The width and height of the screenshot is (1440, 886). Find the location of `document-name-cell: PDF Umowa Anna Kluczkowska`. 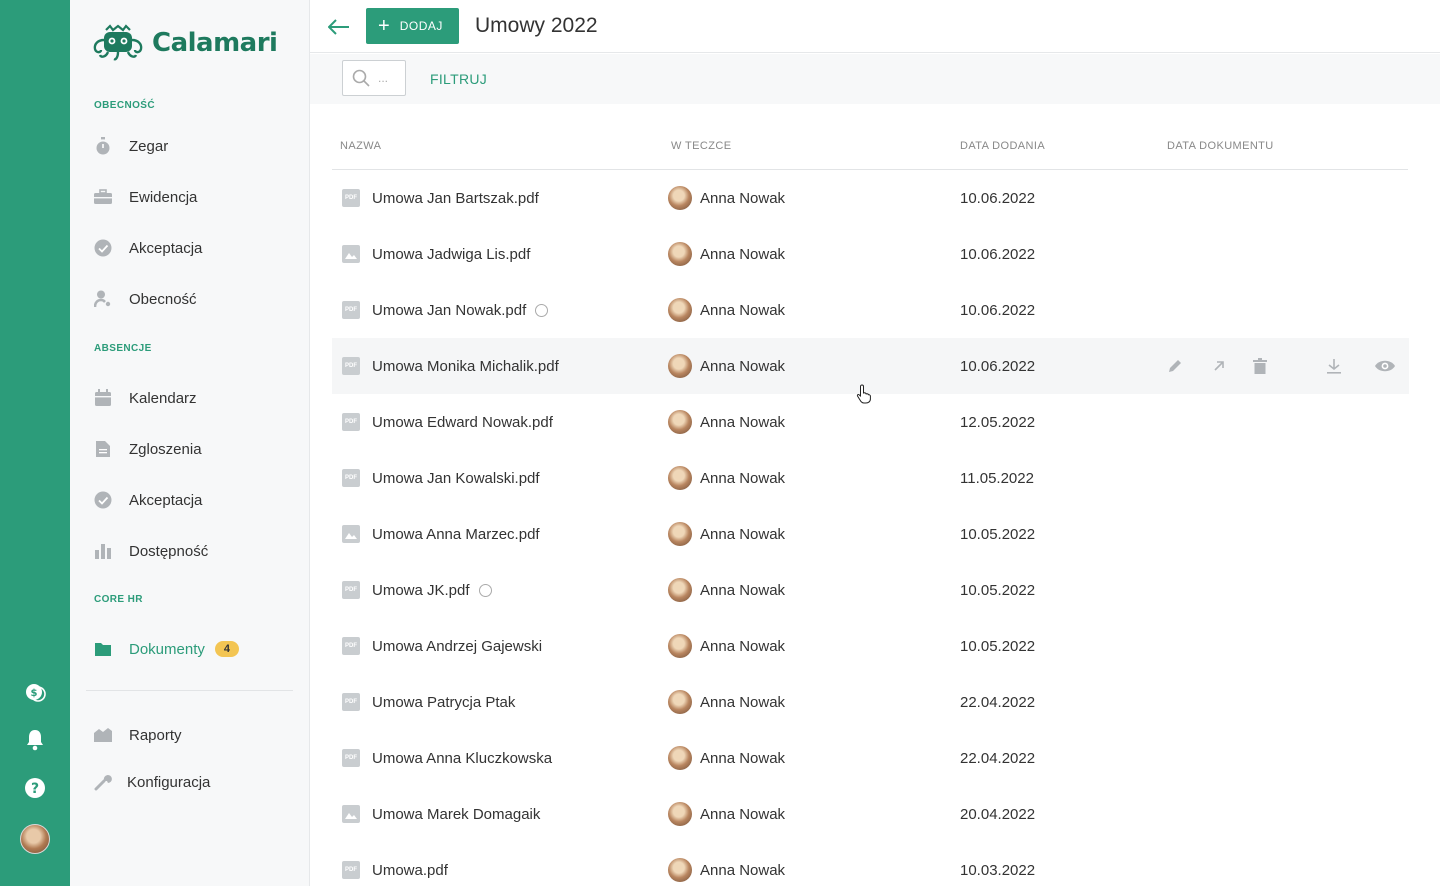

document-name-cell: PDF Umowa Anna Kluczkowska is located at coordinates (447, 758).